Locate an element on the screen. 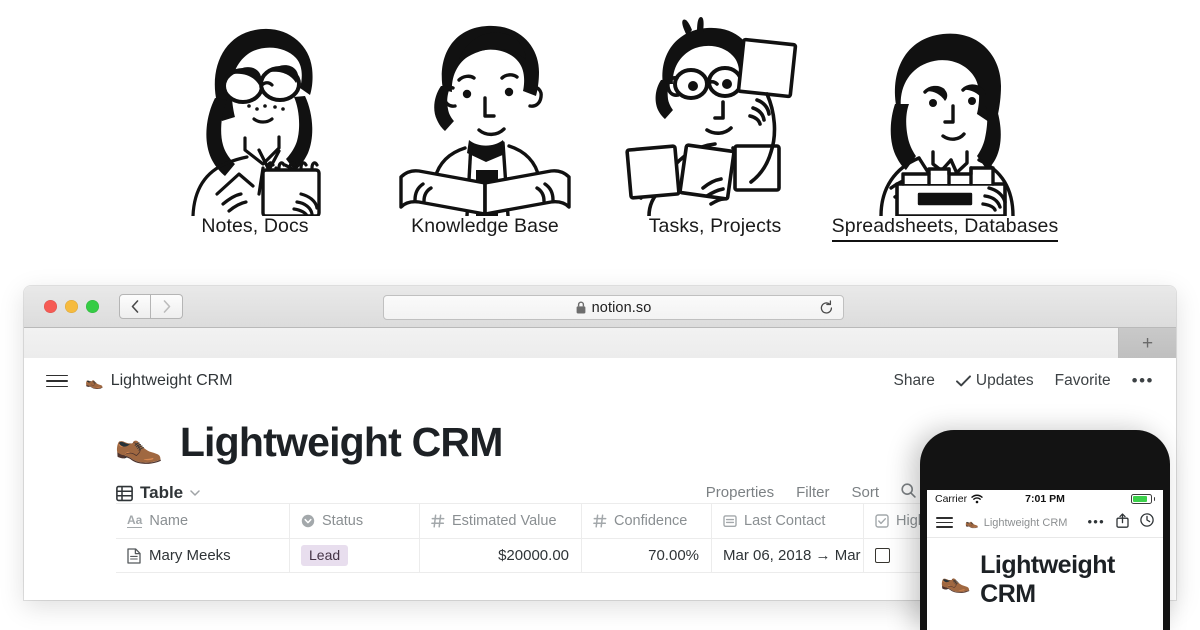 The width and height of the screenshot is (1200, 630). column-header-status: Status is located at coordinates (355, 521).